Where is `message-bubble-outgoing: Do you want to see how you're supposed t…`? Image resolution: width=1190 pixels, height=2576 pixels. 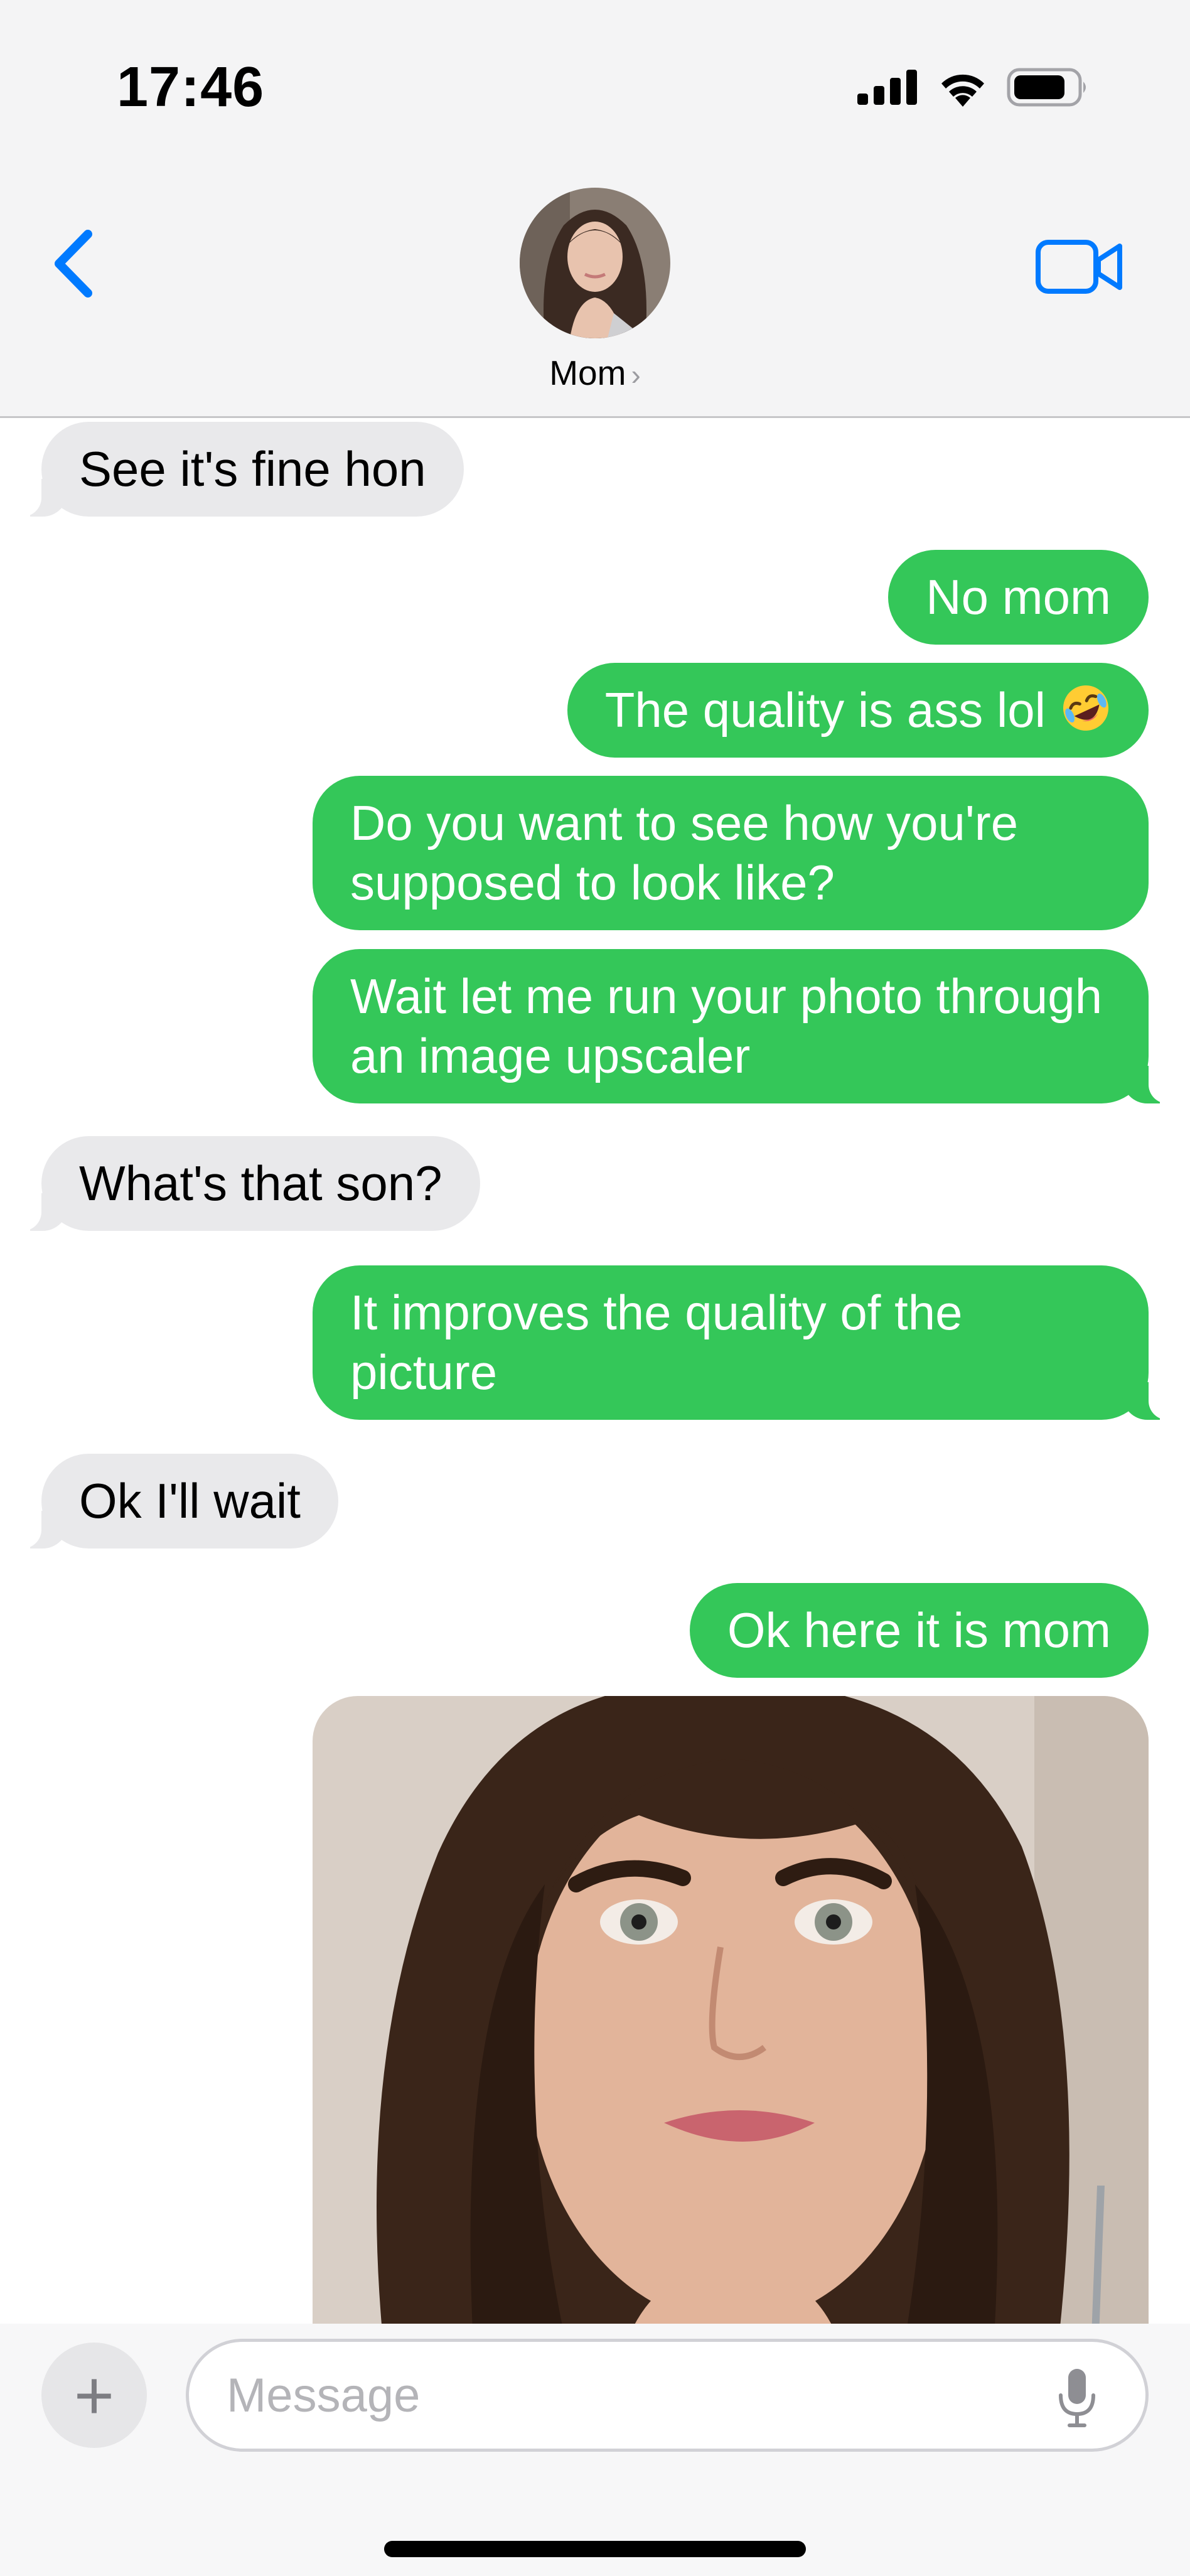
message-bubble-outgoing: Do you want to see how you're supposed t… is located at coordinates (731, 853).